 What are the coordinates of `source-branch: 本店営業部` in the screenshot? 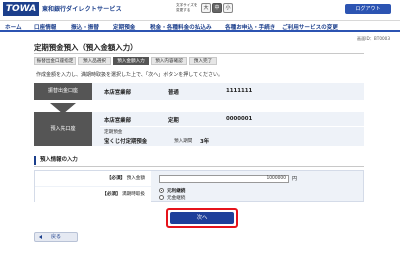 It's located at (117, 93).